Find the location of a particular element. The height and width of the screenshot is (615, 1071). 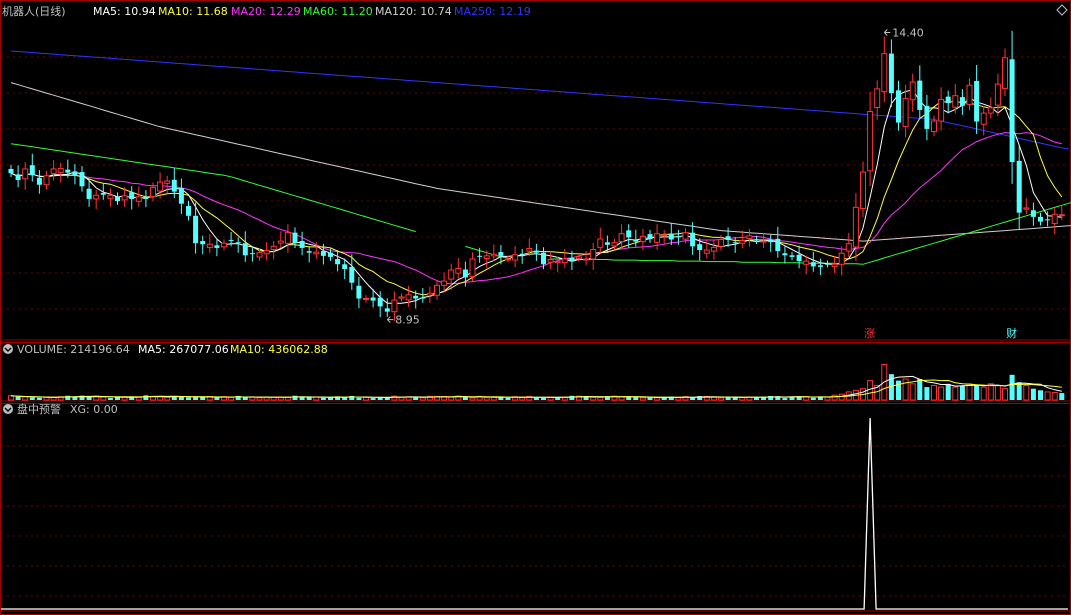

volume-collapse-icon is located at coordinates (8, 349).